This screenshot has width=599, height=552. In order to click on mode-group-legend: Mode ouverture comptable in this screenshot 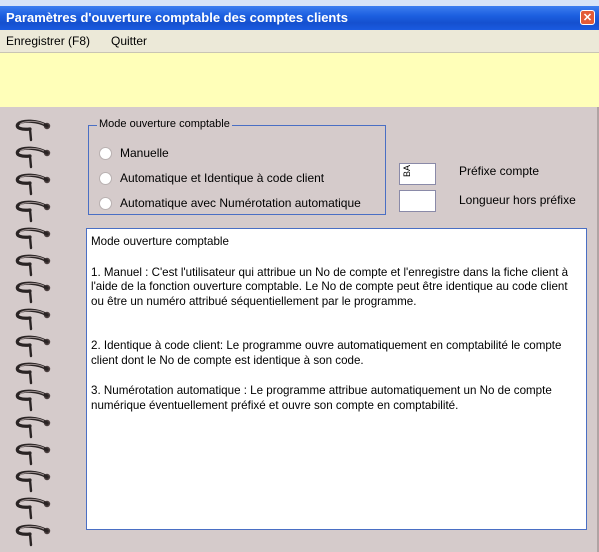, I will do `click(164, 124)`.